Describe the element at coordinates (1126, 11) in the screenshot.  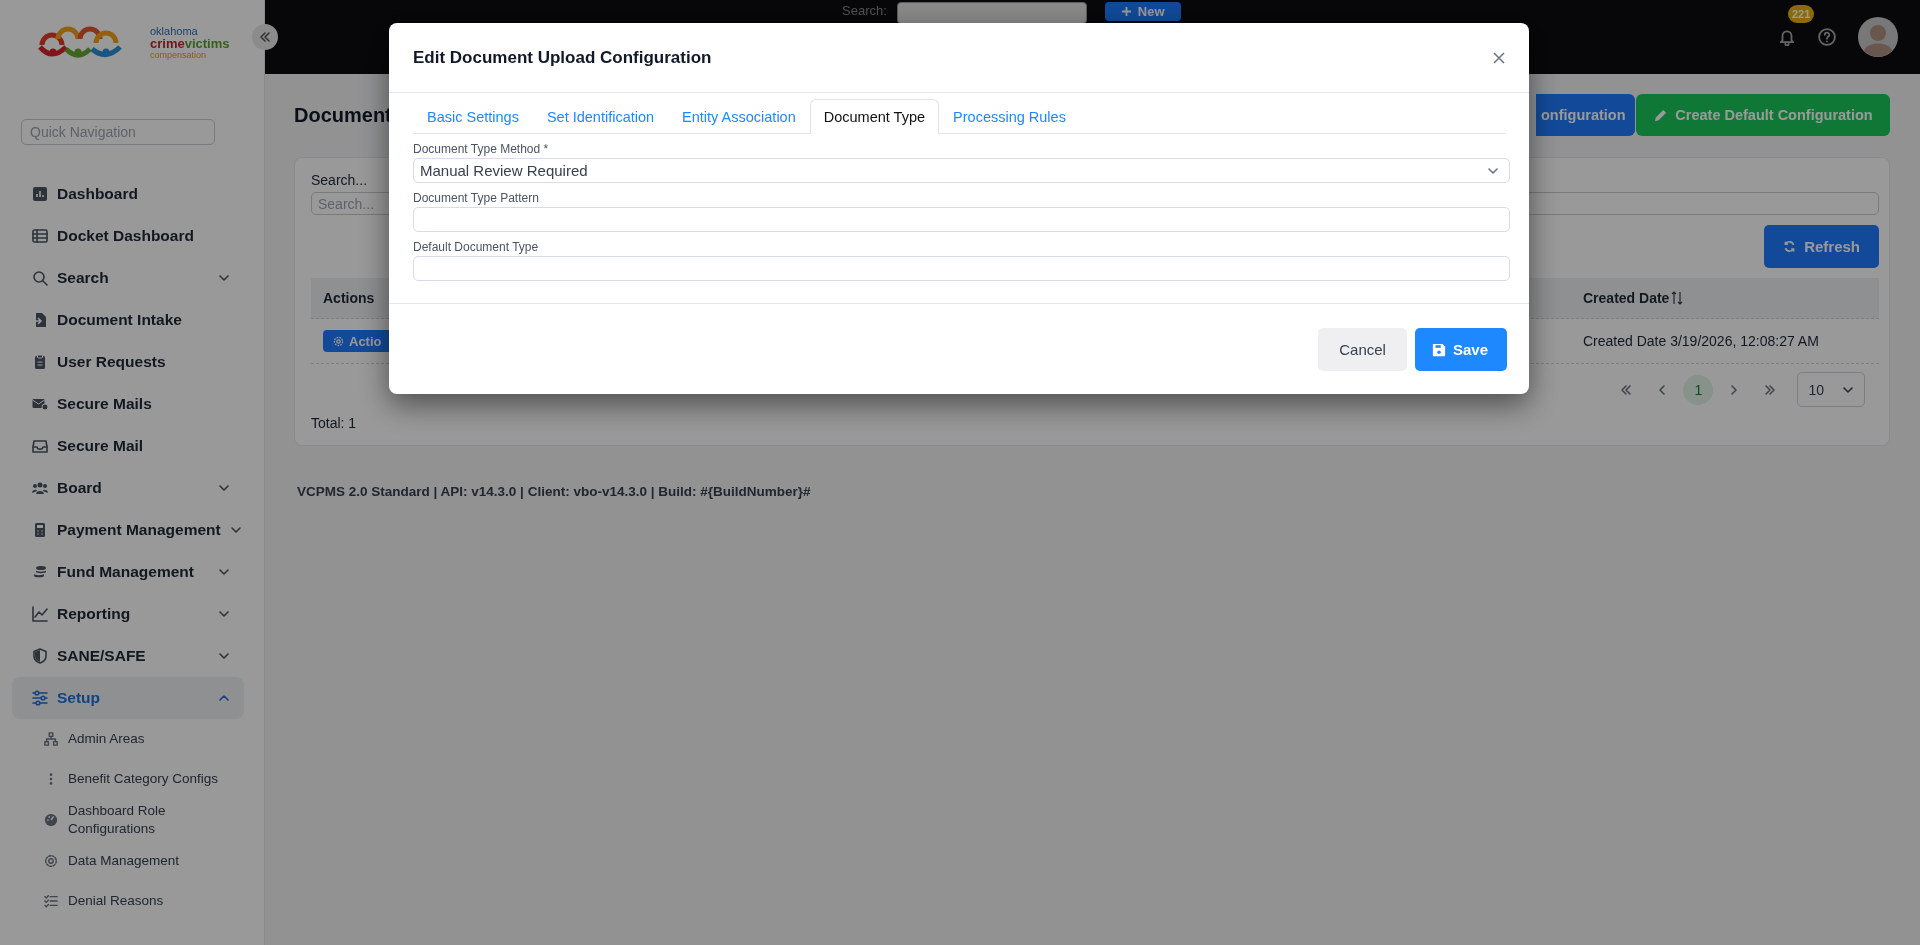
I see `plus-icon` at that location.